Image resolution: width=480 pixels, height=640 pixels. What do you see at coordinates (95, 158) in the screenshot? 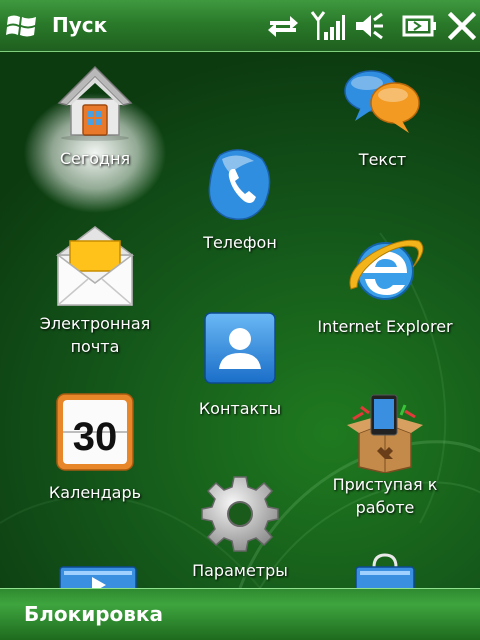
I see `tile-label: Сегодня` at bounding box center [95, 158].